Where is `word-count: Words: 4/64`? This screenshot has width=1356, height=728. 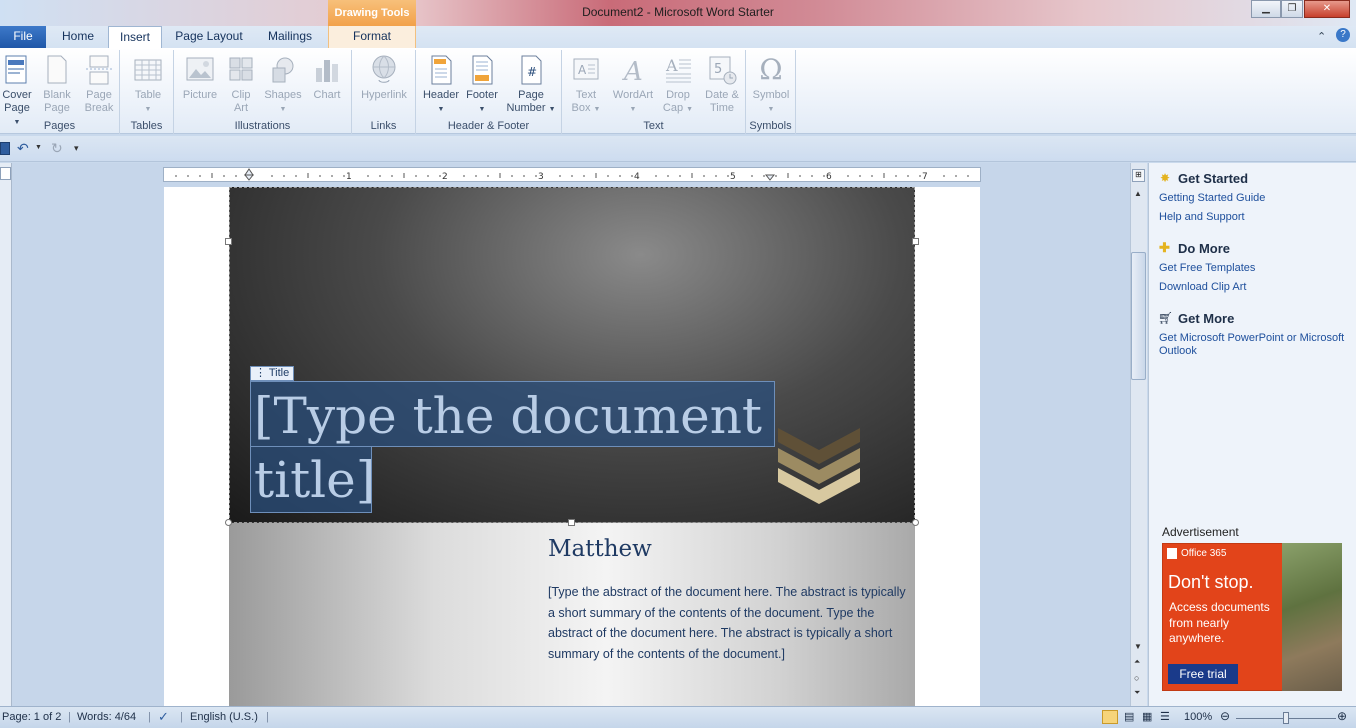 word-count: Words: 4/64 is located at coordinates (106, 717).